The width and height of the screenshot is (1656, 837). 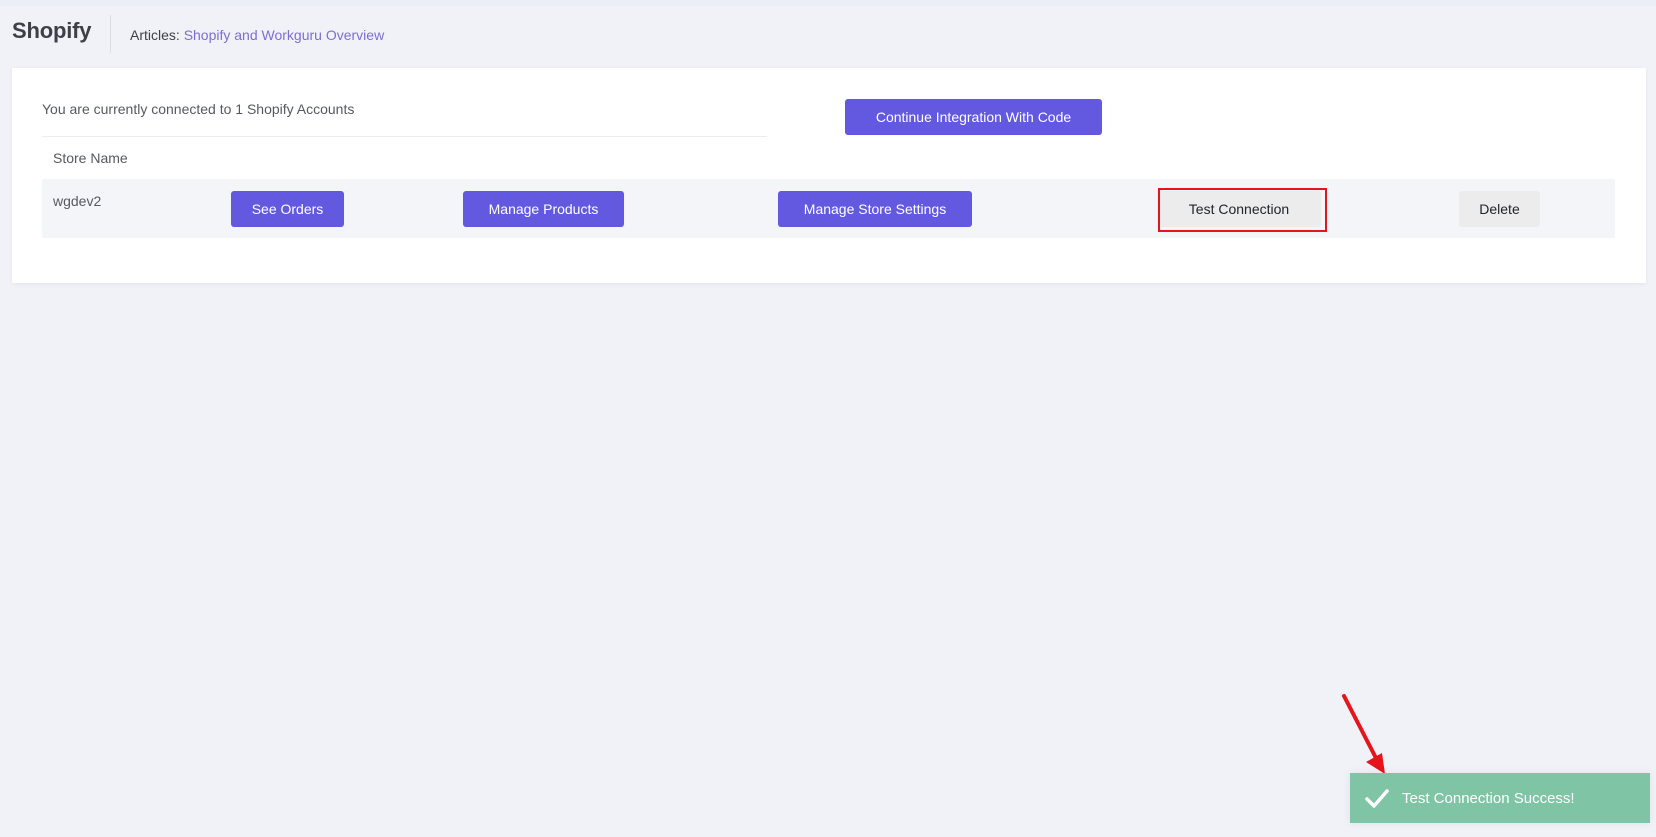 I want to click on test-connection-button: Test Connection, so click(x=1239, y=209).